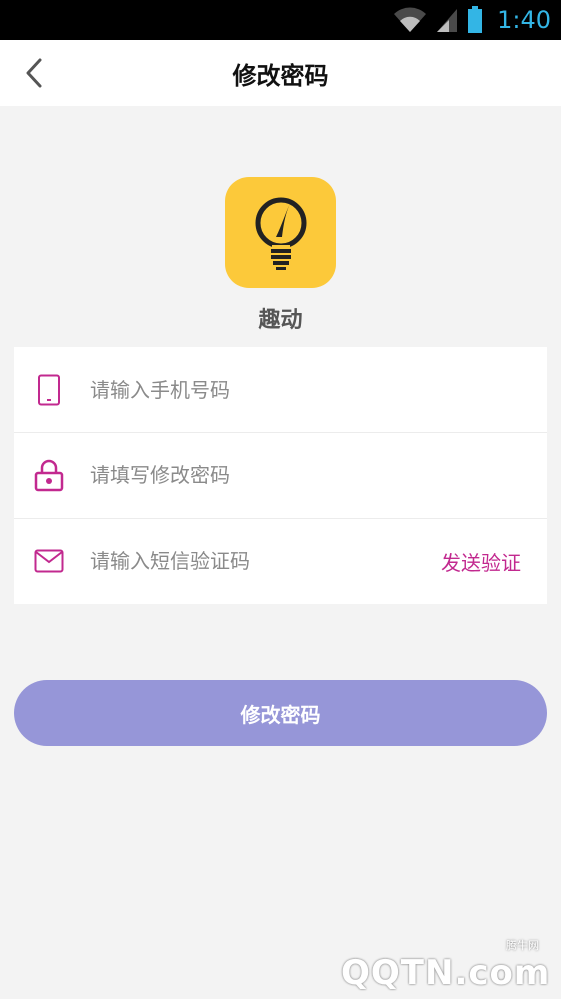  What do you see at coordinates (447, 20) in the screenshot?
I see `signal-icon` at bounding box center [447, 20].